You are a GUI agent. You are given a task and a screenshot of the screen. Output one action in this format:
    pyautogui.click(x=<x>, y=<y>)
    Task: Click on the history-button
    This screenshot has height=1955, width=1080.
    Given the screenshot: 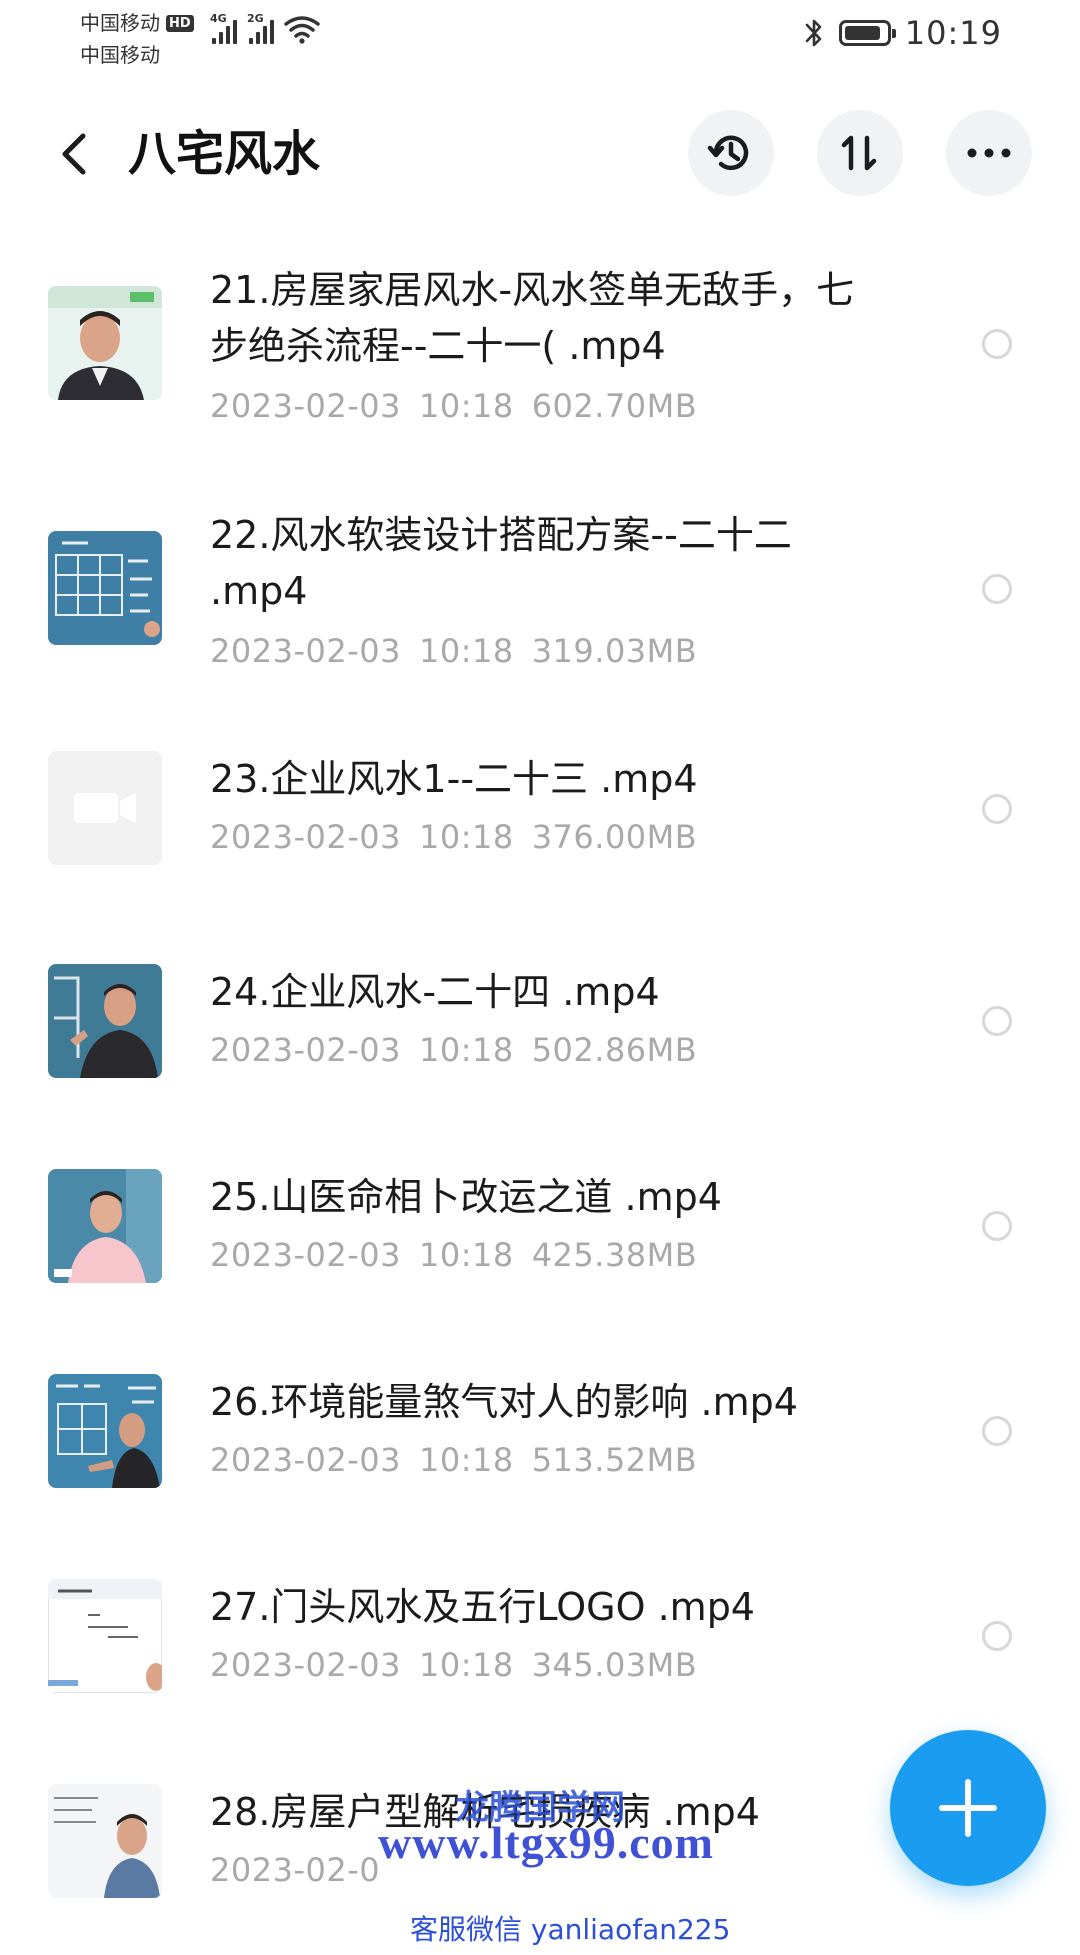 What is the action you would take?
    pyautogui.click(x=731, y=153)
    